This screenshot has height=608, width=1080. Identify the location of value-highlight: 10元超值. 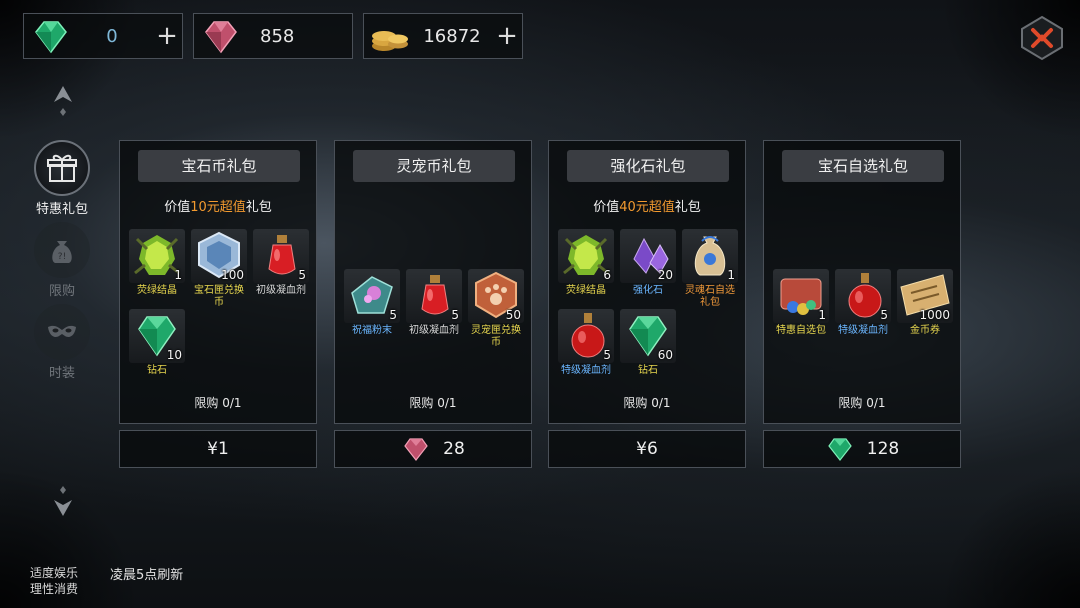
(218, 207).